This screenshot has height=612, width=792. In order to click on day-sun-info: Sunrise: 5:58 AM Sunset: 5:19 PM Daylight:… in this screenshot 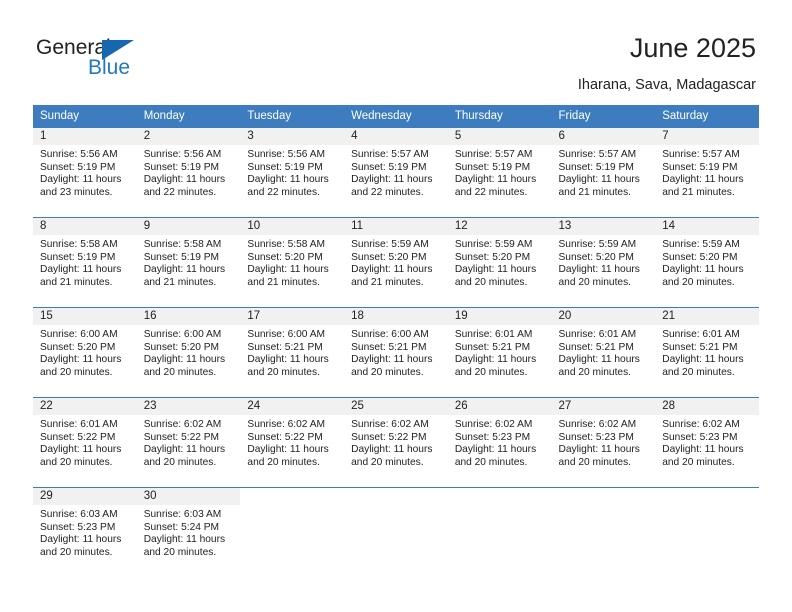, I will do `click(189, 262)`.